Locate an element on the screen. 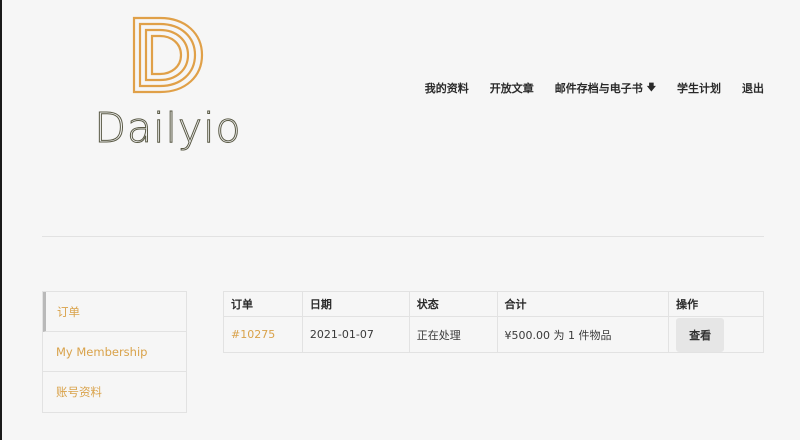 The image size is (800, 440). column-header-date: 日期 is located at coordinates (355, 304).